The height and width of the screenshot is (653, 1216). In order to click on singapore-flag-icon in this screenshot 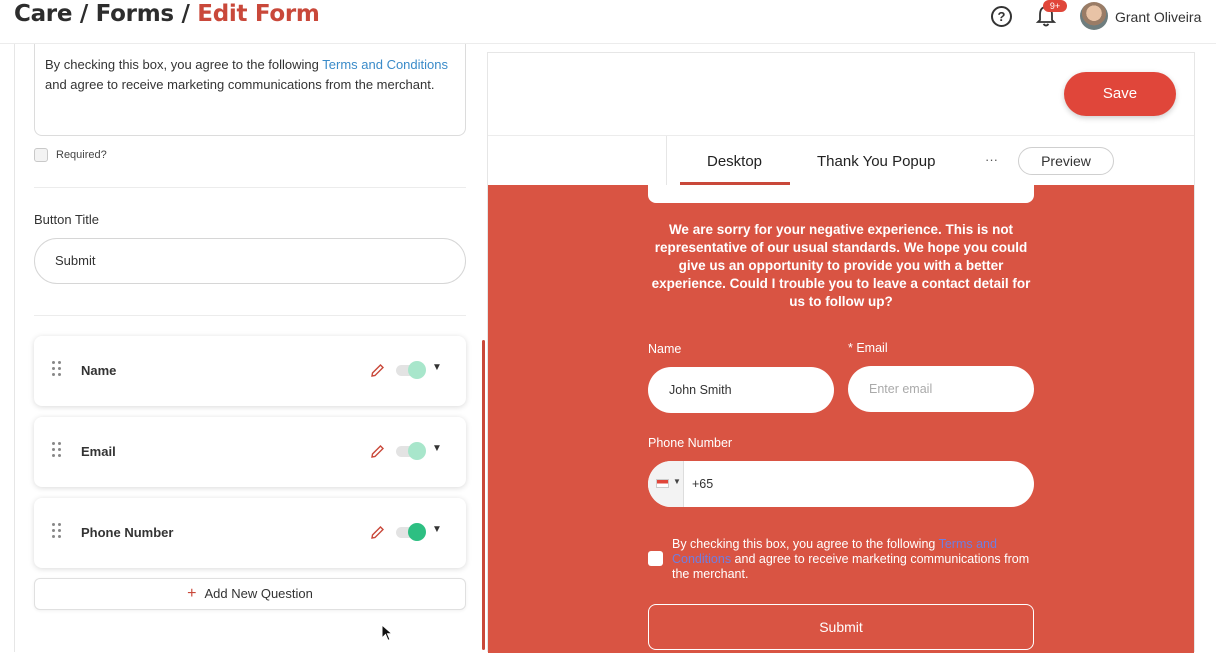, I will do `click(662, 483)`.